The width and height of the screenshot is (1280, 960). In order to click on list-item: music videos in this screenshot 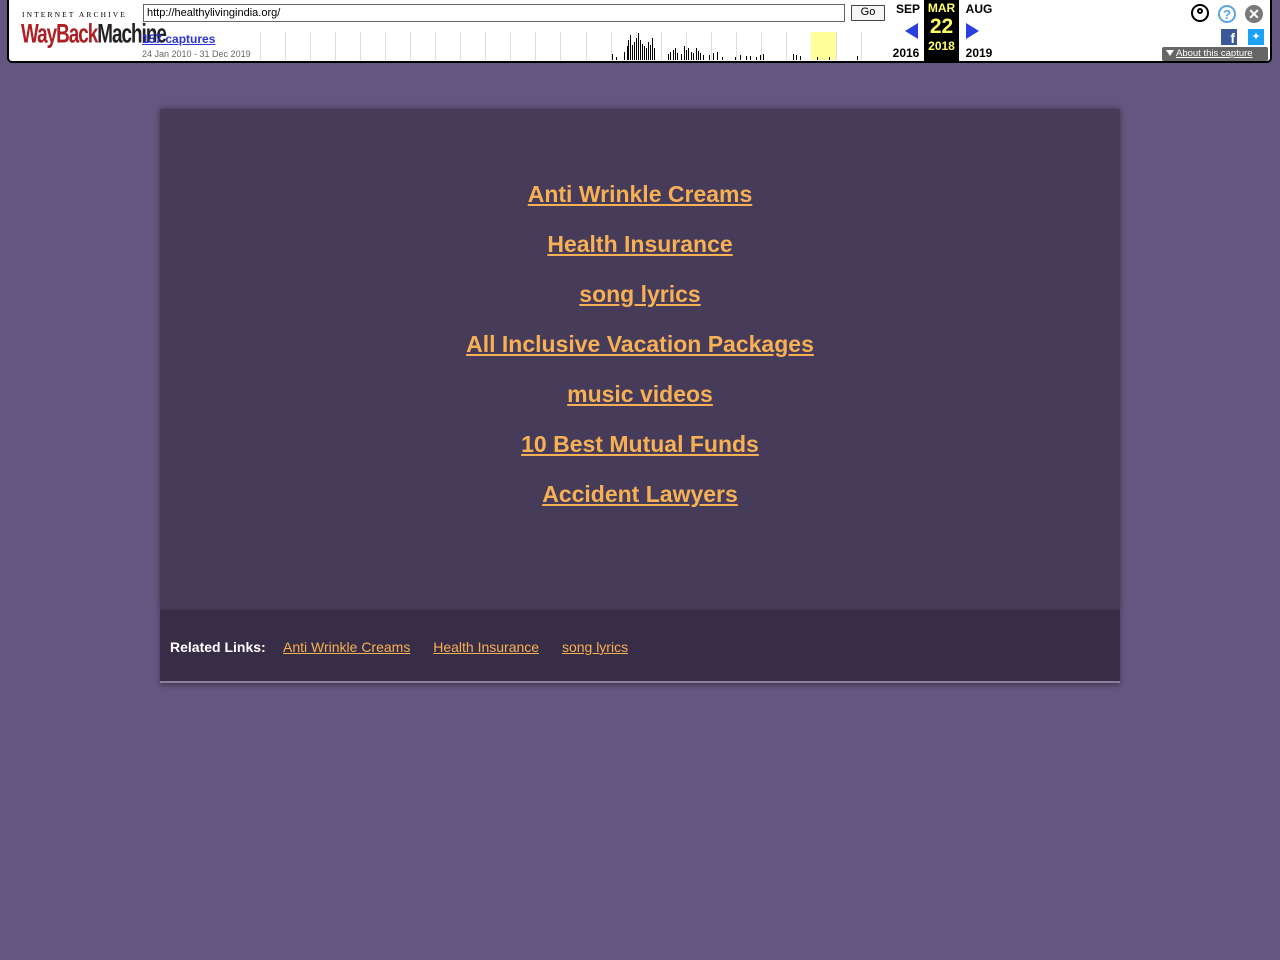, I will do `click(640, 400)`.